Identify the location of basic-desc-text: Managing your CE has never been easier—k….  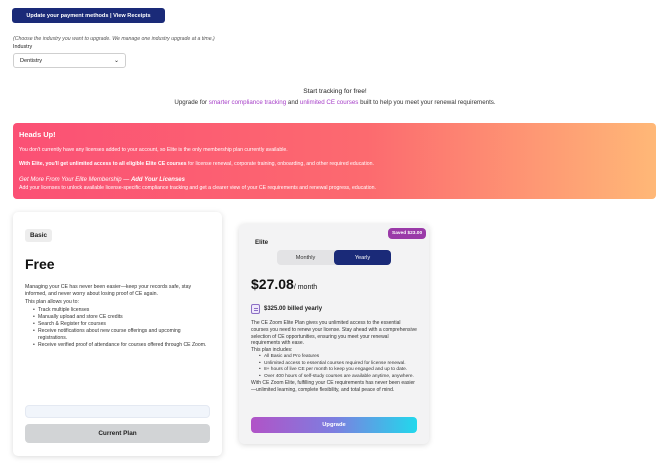
(108, 291).